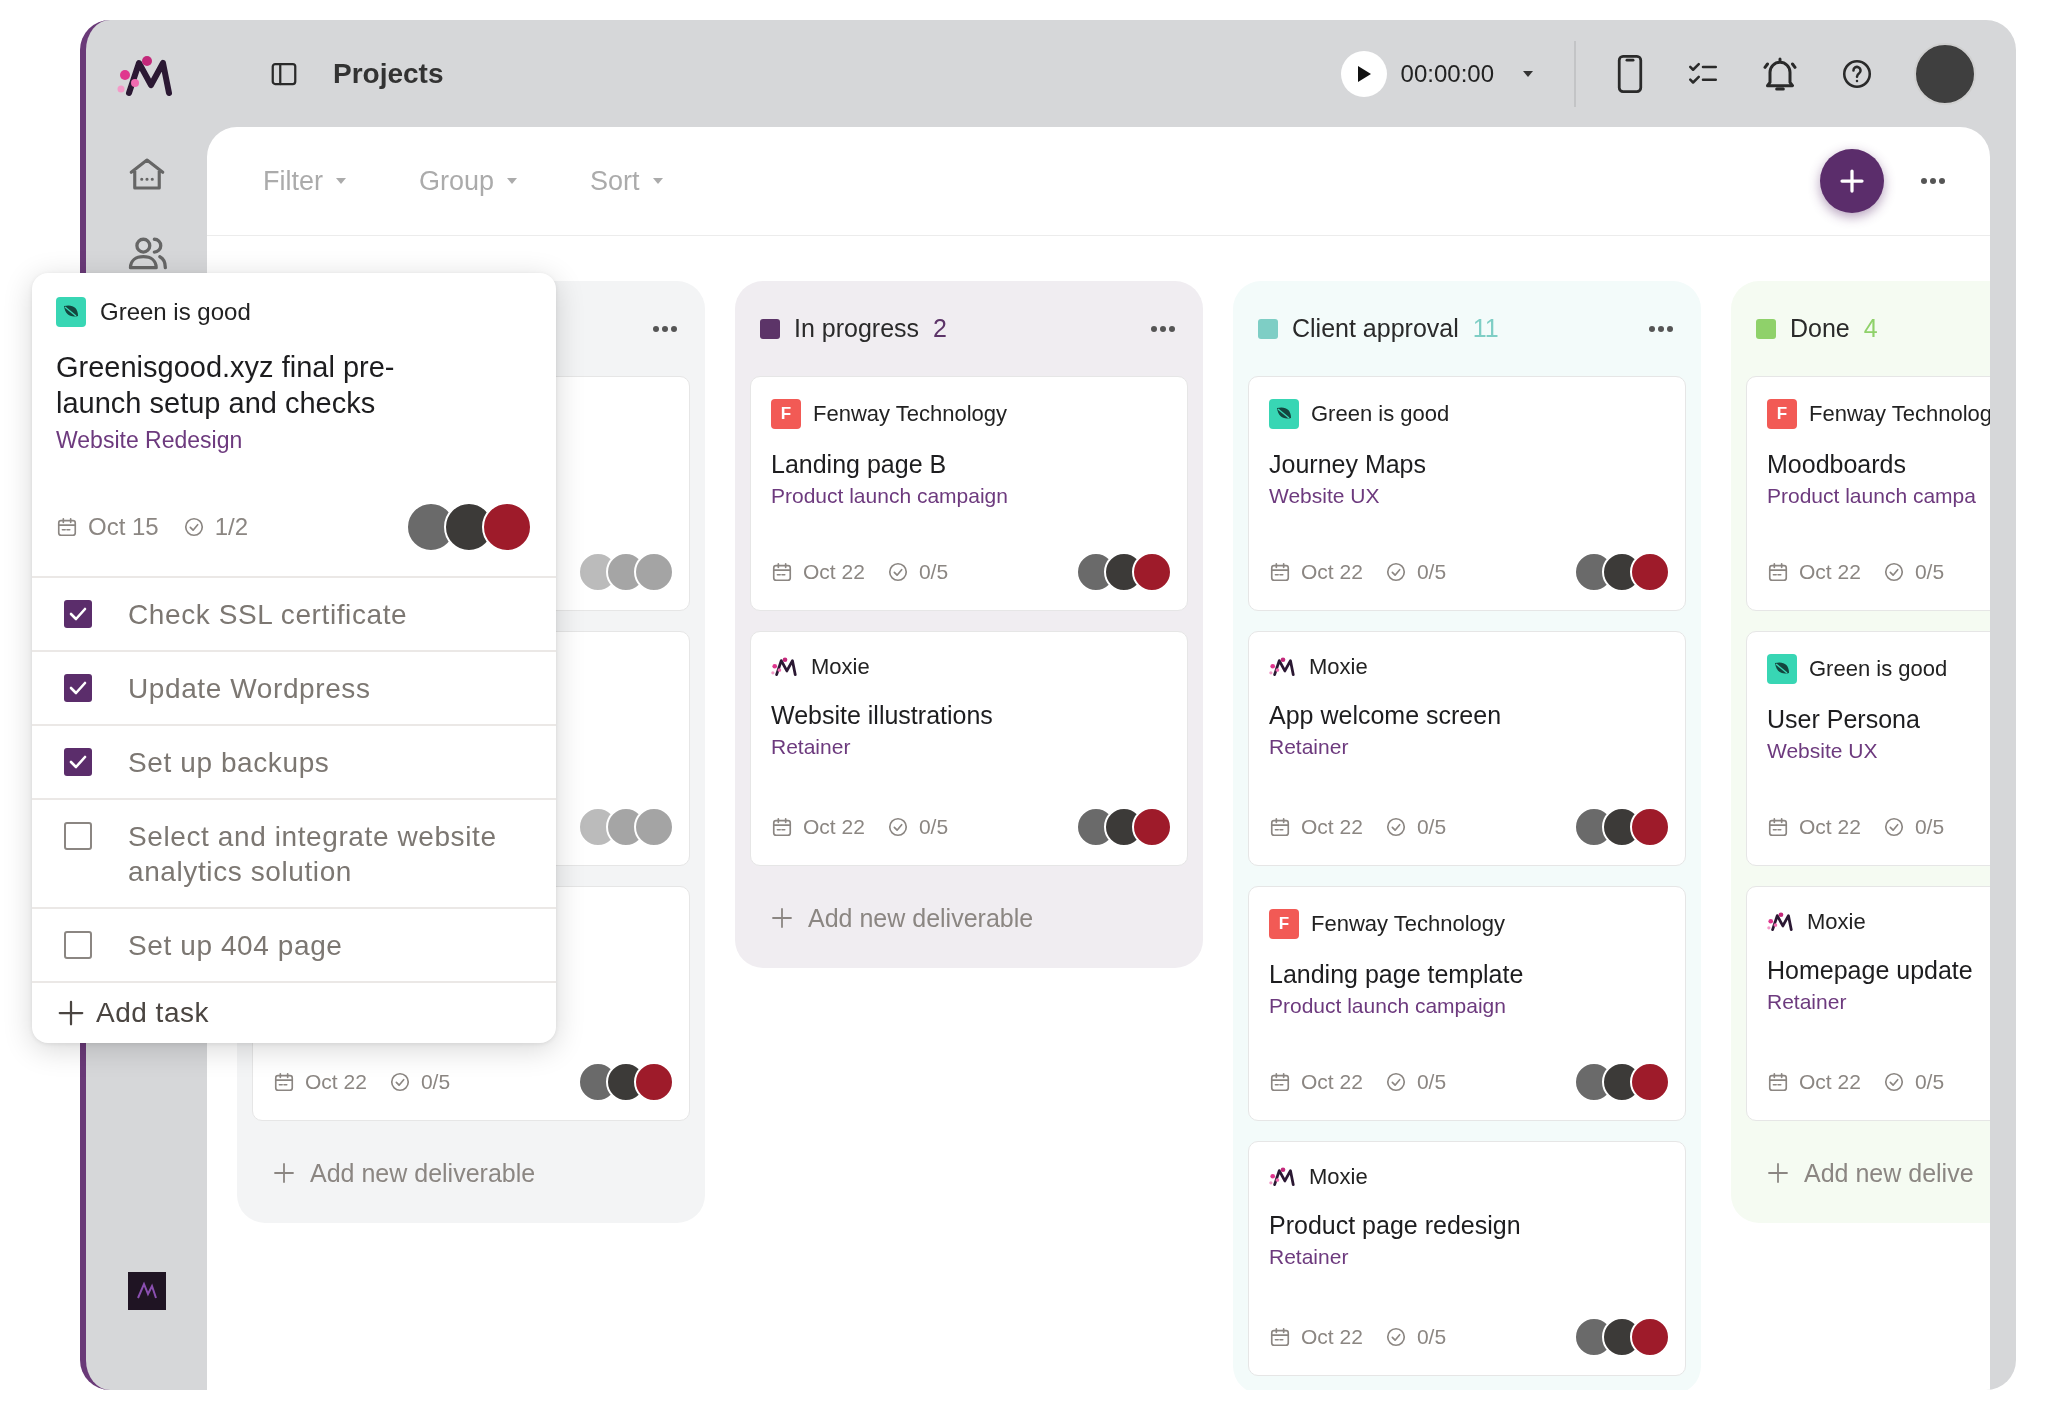 The height and width of the screenshot is (1418, 2048). Describe the element at coordinates (940, 328) in the screenshot. I see `column-count: 2` at that location.